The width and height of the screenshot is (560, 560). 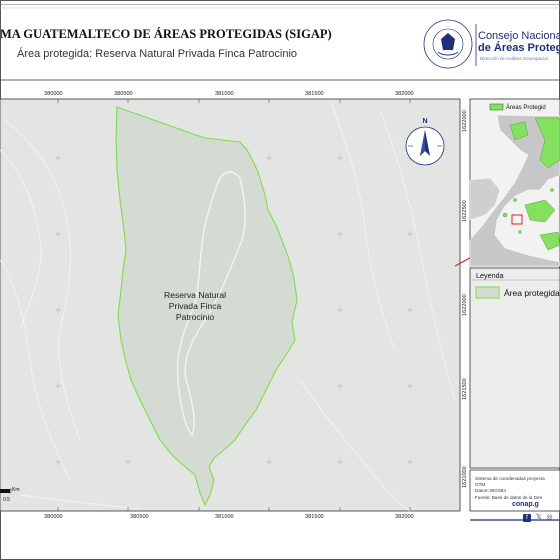 I want to click on x-icon: 𝕏, so click(x=539, y=517).